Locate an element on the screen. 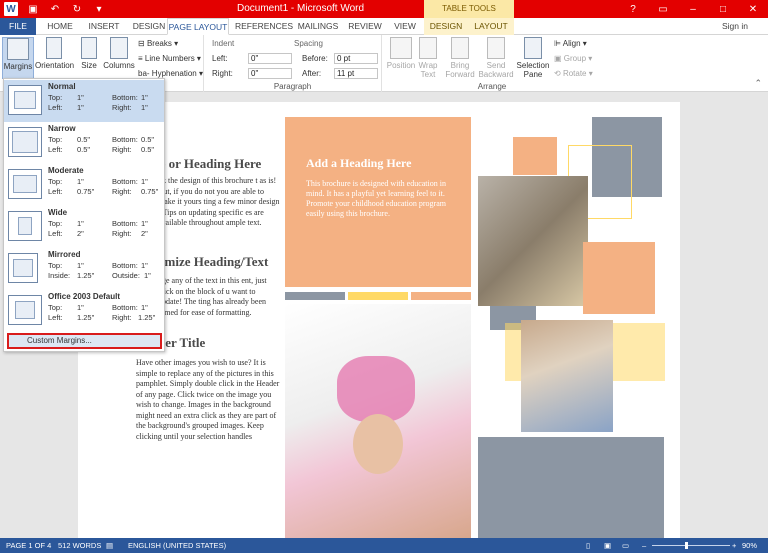 The height and width of the screenshot is (553, 768). line-numbers-button: ≡ Line Numbers ▾ is located at coordinates (169, 58).